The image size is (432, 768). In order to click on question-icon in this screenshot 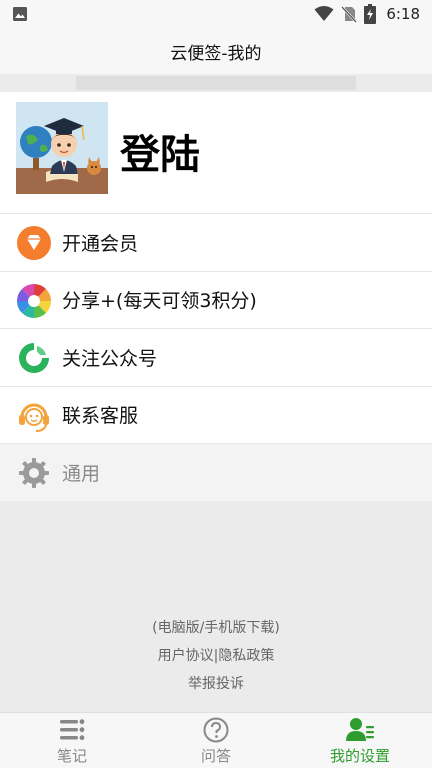, I will do `click(216, 730)`.